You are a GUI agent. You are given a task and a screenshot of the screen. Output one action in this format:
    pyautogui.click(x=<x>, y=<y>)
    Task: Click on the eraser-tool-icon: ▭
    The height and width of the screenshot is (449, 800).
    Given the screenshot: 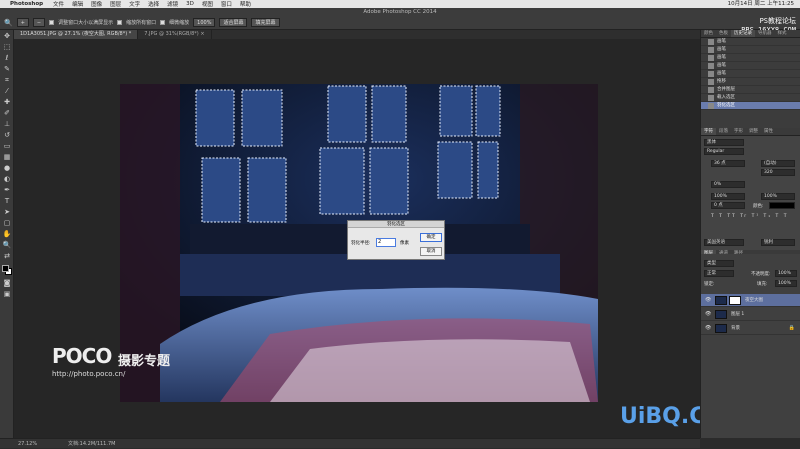 What is the action you would take?
    pyautogui.click(x=7, y=146)
    